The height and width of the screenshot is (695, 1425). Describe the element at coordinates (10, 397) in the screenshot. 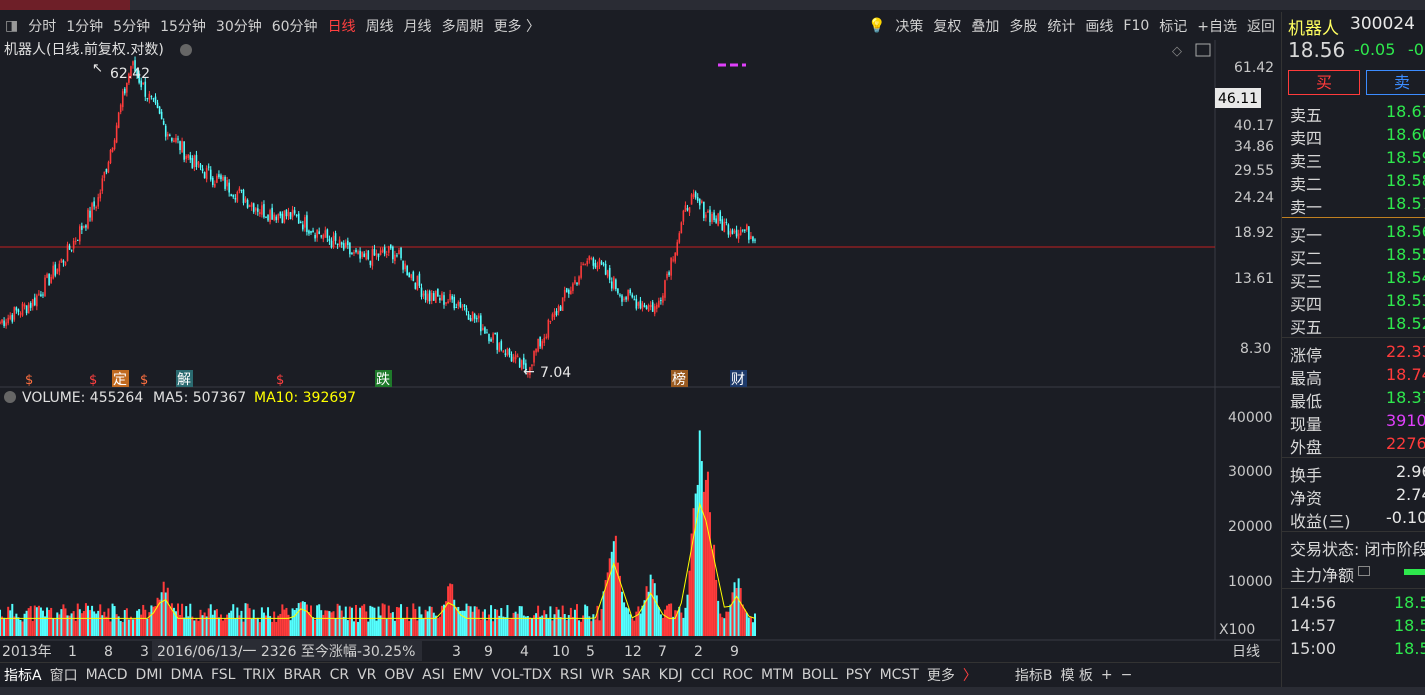

I see `volume-dropdown-icon` at that location.